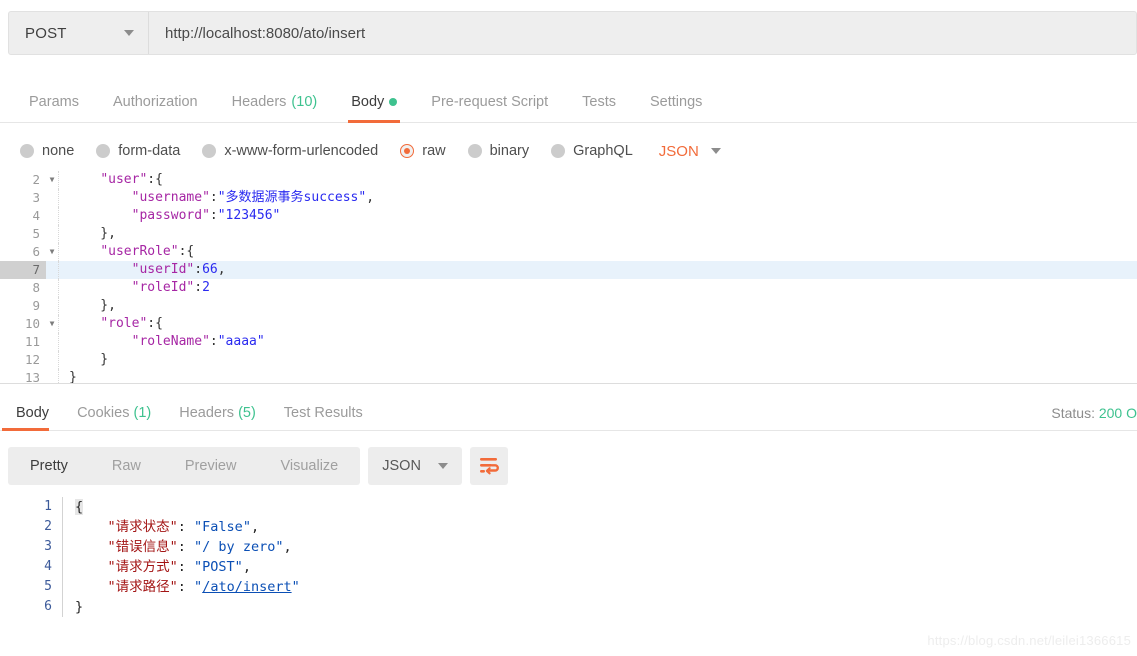 This screenshot has width=1137, height=656. I want to click on code-line: 5 "请求路径": "/ato/insert", so click(568, 587).